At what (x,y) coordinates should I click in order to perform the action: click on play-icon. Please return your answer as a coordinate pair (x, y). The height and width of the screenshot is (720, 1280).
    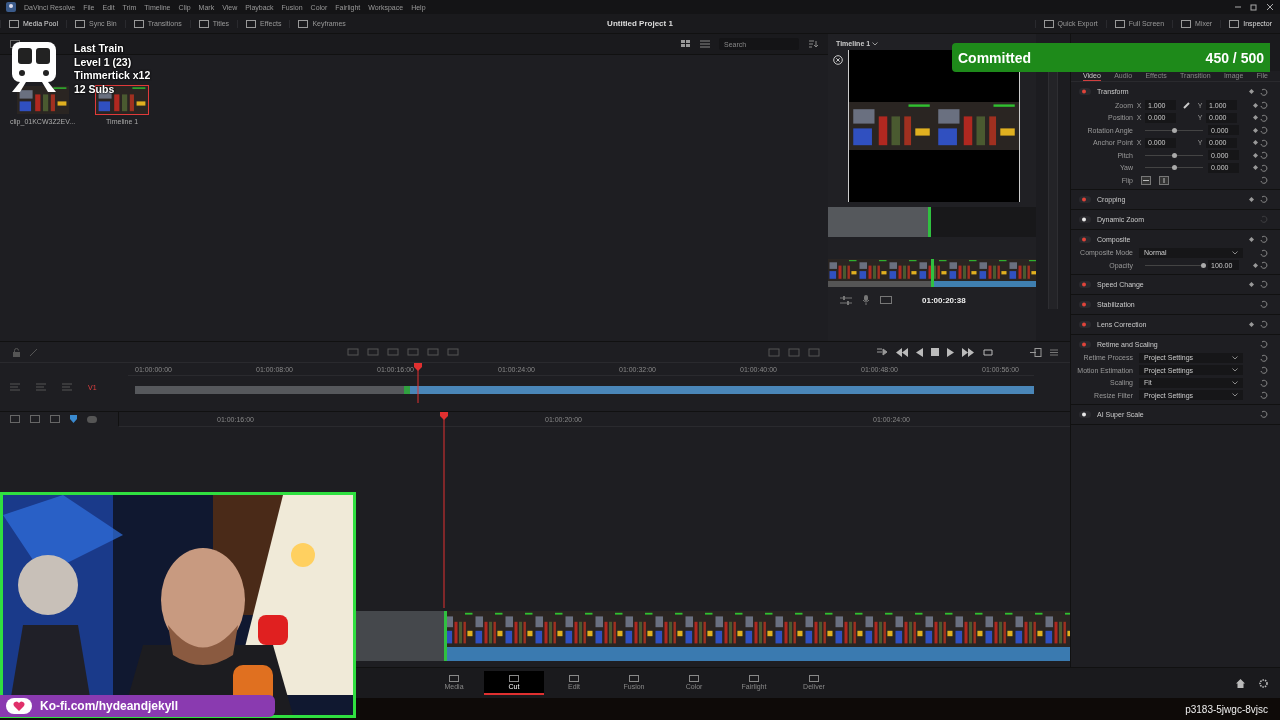
    Looking at the image, I should click on (950, 352).